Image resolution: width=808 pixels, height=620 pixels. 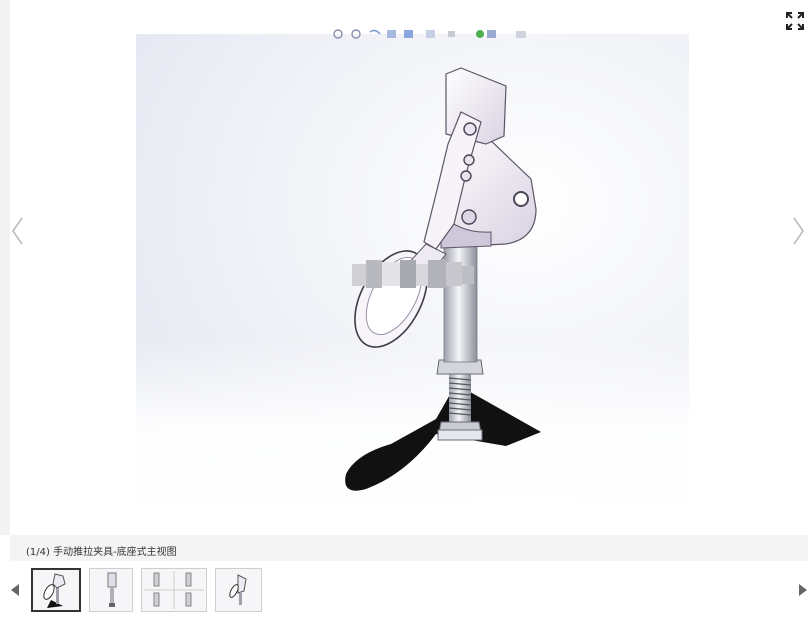 I want to click on thumbnail-strip, so click(x=404, y=590).